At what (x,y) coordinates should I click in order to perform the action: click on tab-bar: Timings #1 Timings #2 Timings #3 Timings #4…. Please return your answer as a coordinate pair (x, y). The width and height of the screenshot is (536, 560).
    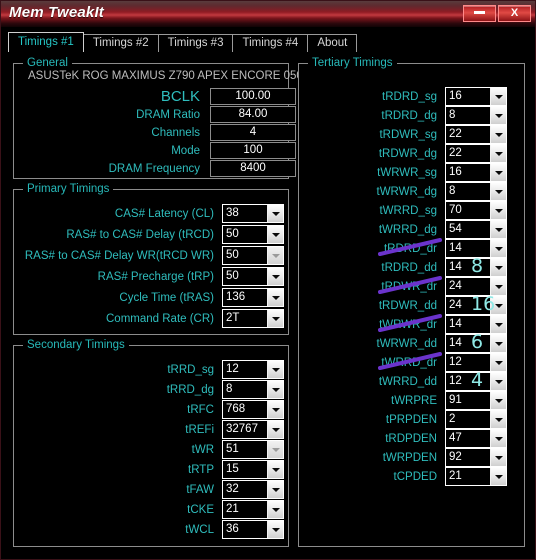
    Looking at the image, I should click on (183, 42).